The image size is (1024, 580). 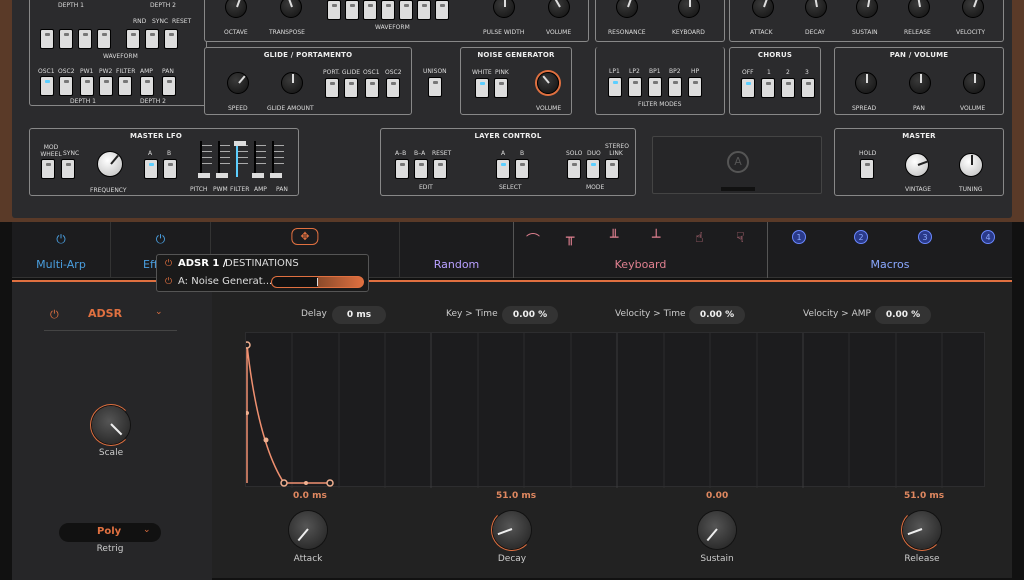 I want to click on dest-pan-button, so click(x=169, y=86).